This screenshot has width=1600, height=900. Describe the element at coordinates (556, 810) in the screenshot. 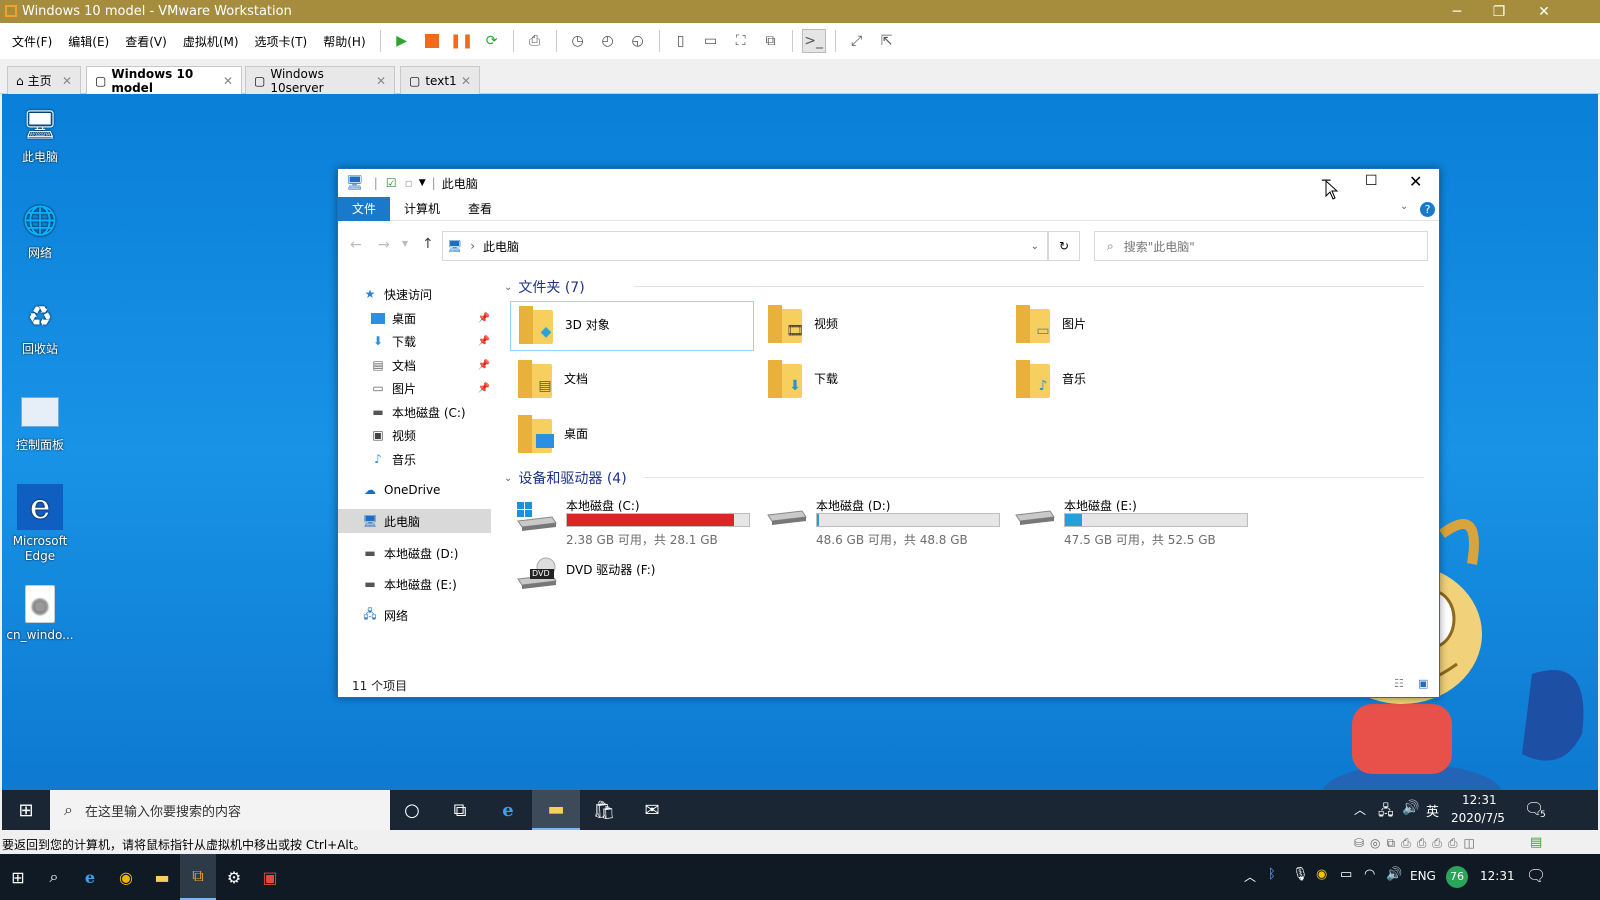

I see `taskbar-file-explorer: ▬` at that location.